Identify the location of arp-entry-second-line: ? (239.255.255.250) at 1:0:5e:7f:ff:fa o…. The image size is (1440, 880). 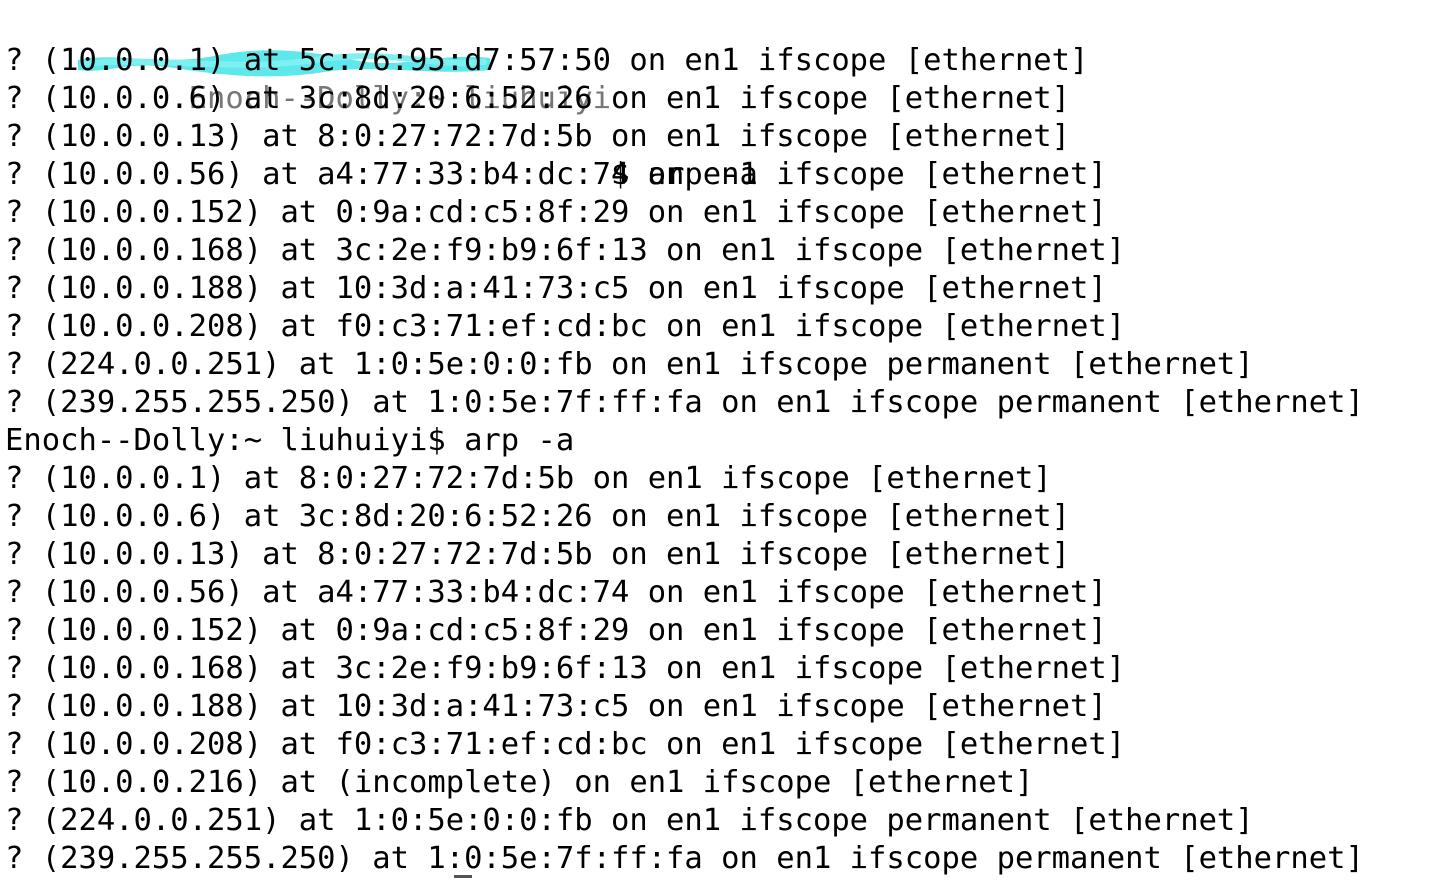
(684, 858).